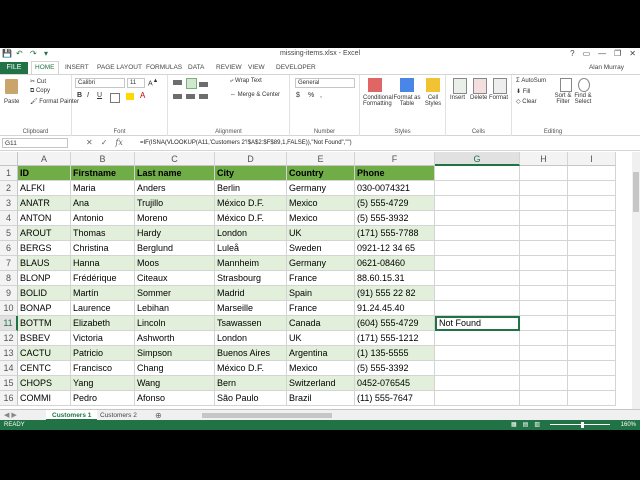  I want to click on wrap-text-button: ⤶ Wrap Text, so click(246, 81).